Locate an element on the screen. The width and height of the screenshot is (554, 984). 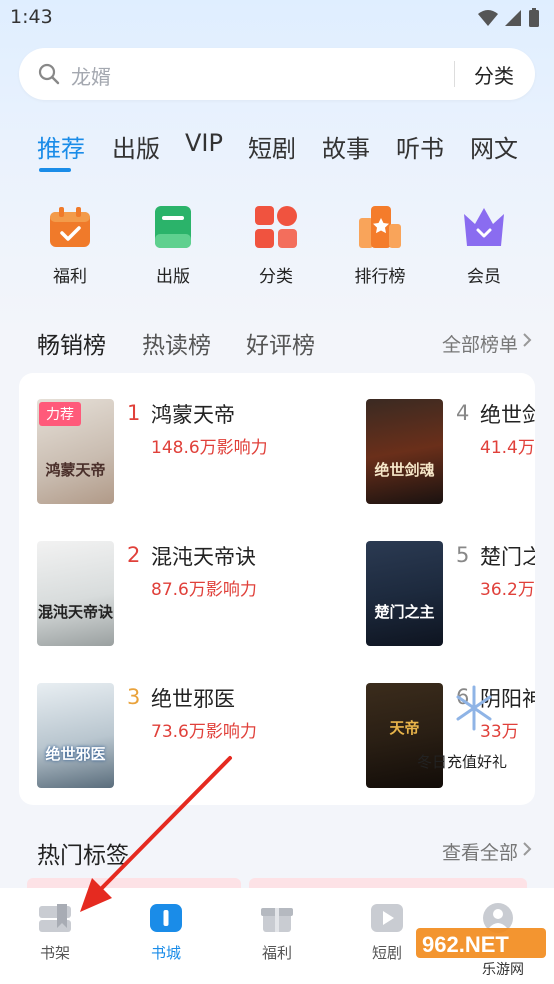
book-impact: 36.2万 is located at coordinates (507, 590).